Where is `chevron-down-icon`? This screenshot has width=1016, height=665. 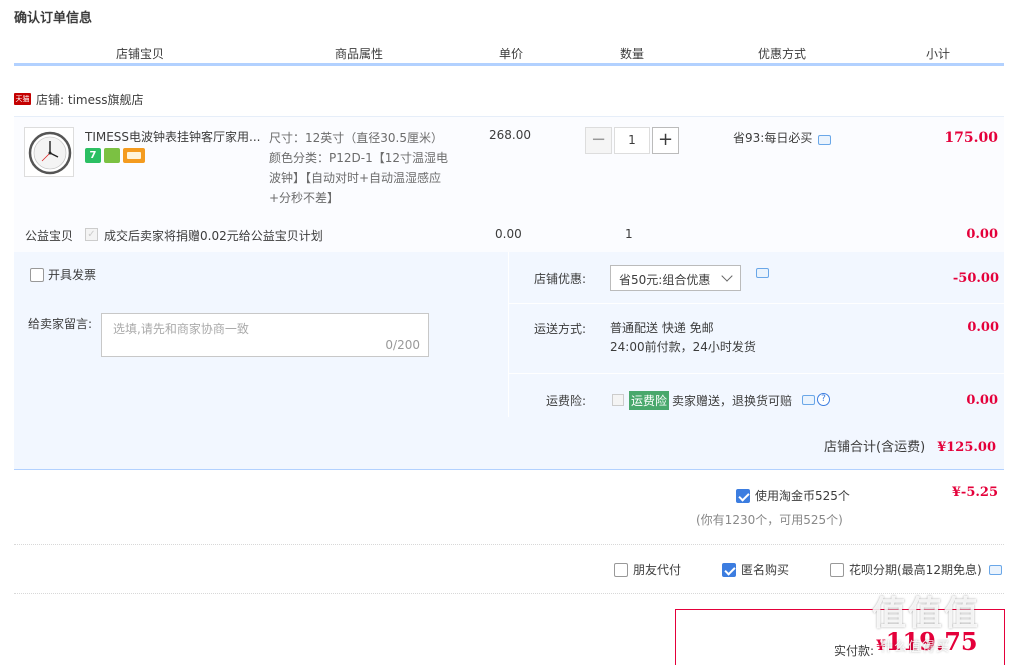
chevron-down-icon is located at coordinates (727, 276).